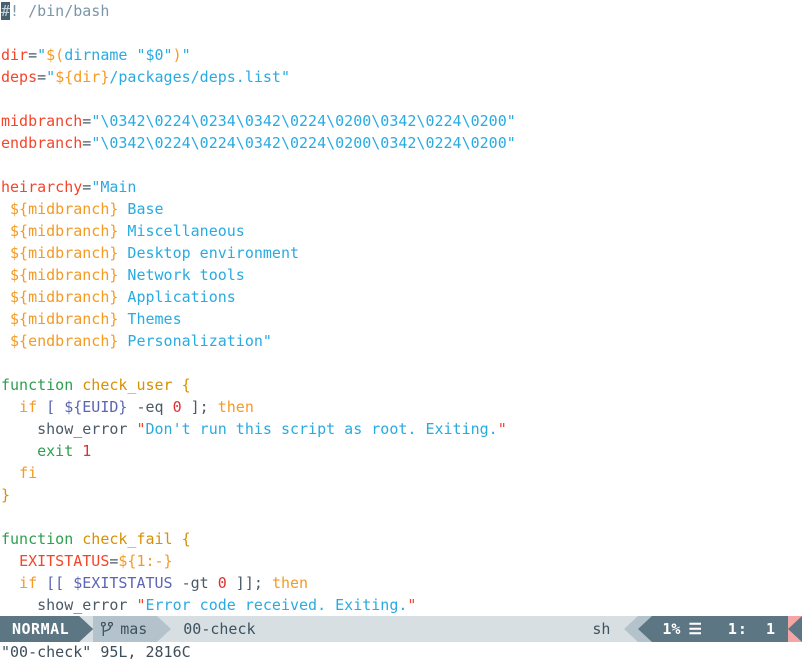 This screenshot has width=802, height=662. What do you see at coordinates (321, 429) in the screenshot?
I see `code-token: Don't run this script as root. Exiting.` at bounding box center [321, 429].